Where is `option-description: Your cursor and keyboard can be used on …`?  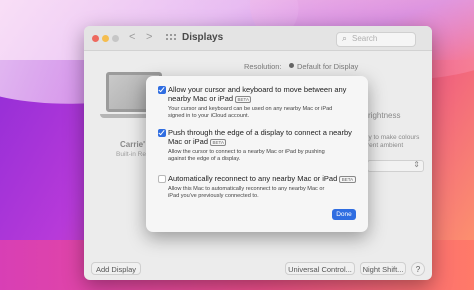
option-description: Your cursor and keyboard can be used on … is located at coordinates (250, 113).